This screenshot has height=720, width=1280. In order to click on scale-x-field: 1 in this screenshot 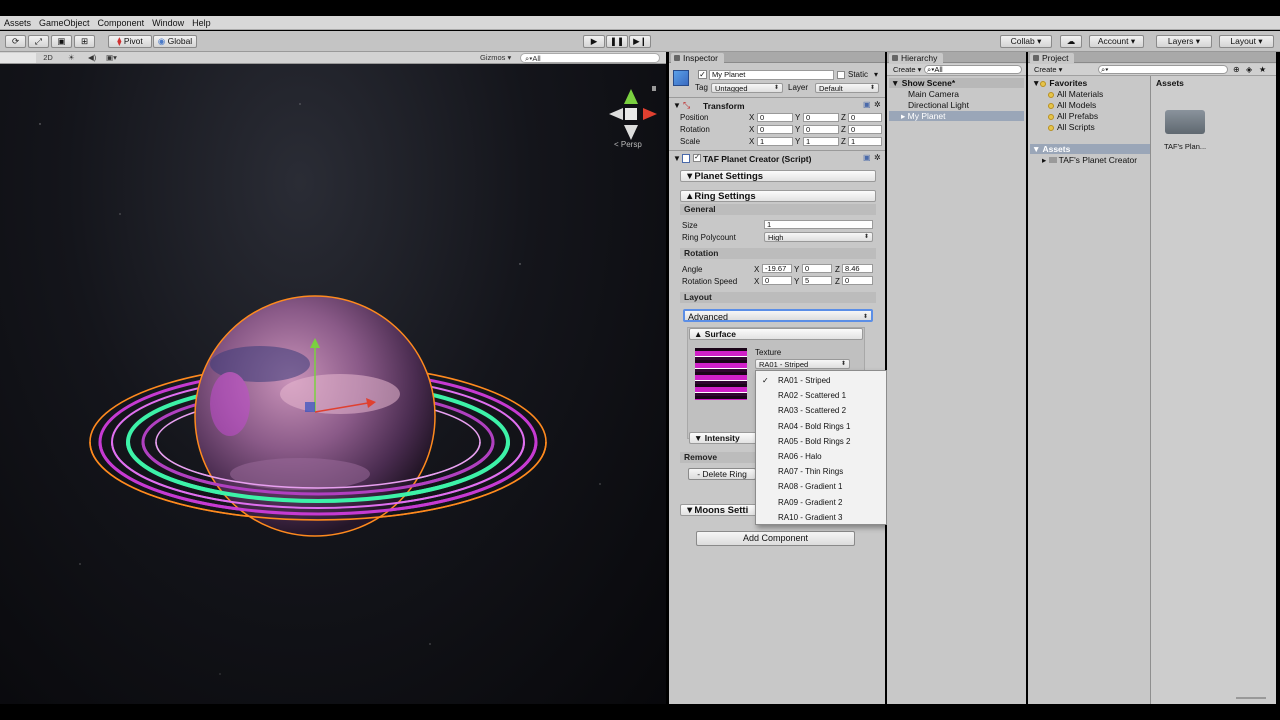, I will do `click(775, 141)`.